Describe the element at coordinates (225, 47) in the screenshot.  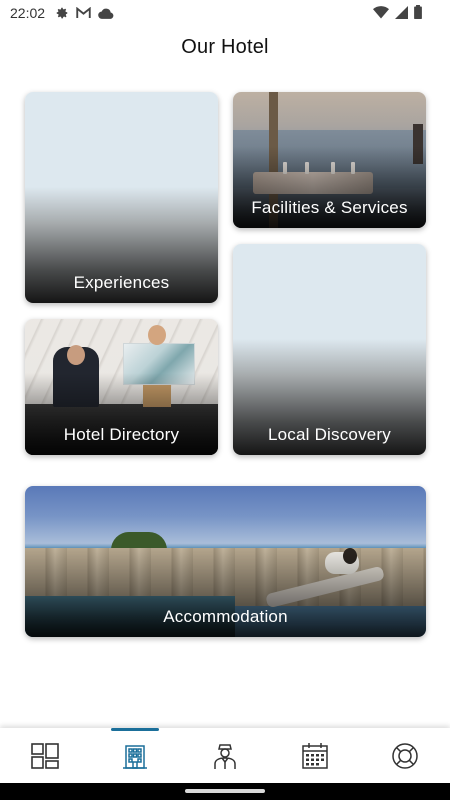
I see `page-title: Our Hotel` at that location.